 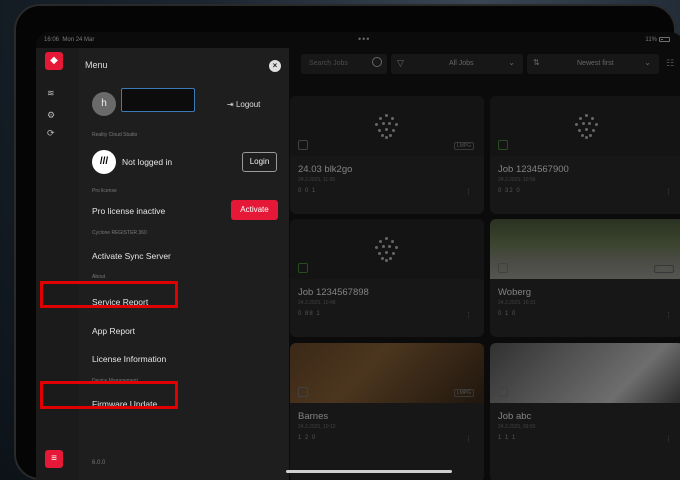 I want to click on highlight-service-report, so click(x=109, y=294).